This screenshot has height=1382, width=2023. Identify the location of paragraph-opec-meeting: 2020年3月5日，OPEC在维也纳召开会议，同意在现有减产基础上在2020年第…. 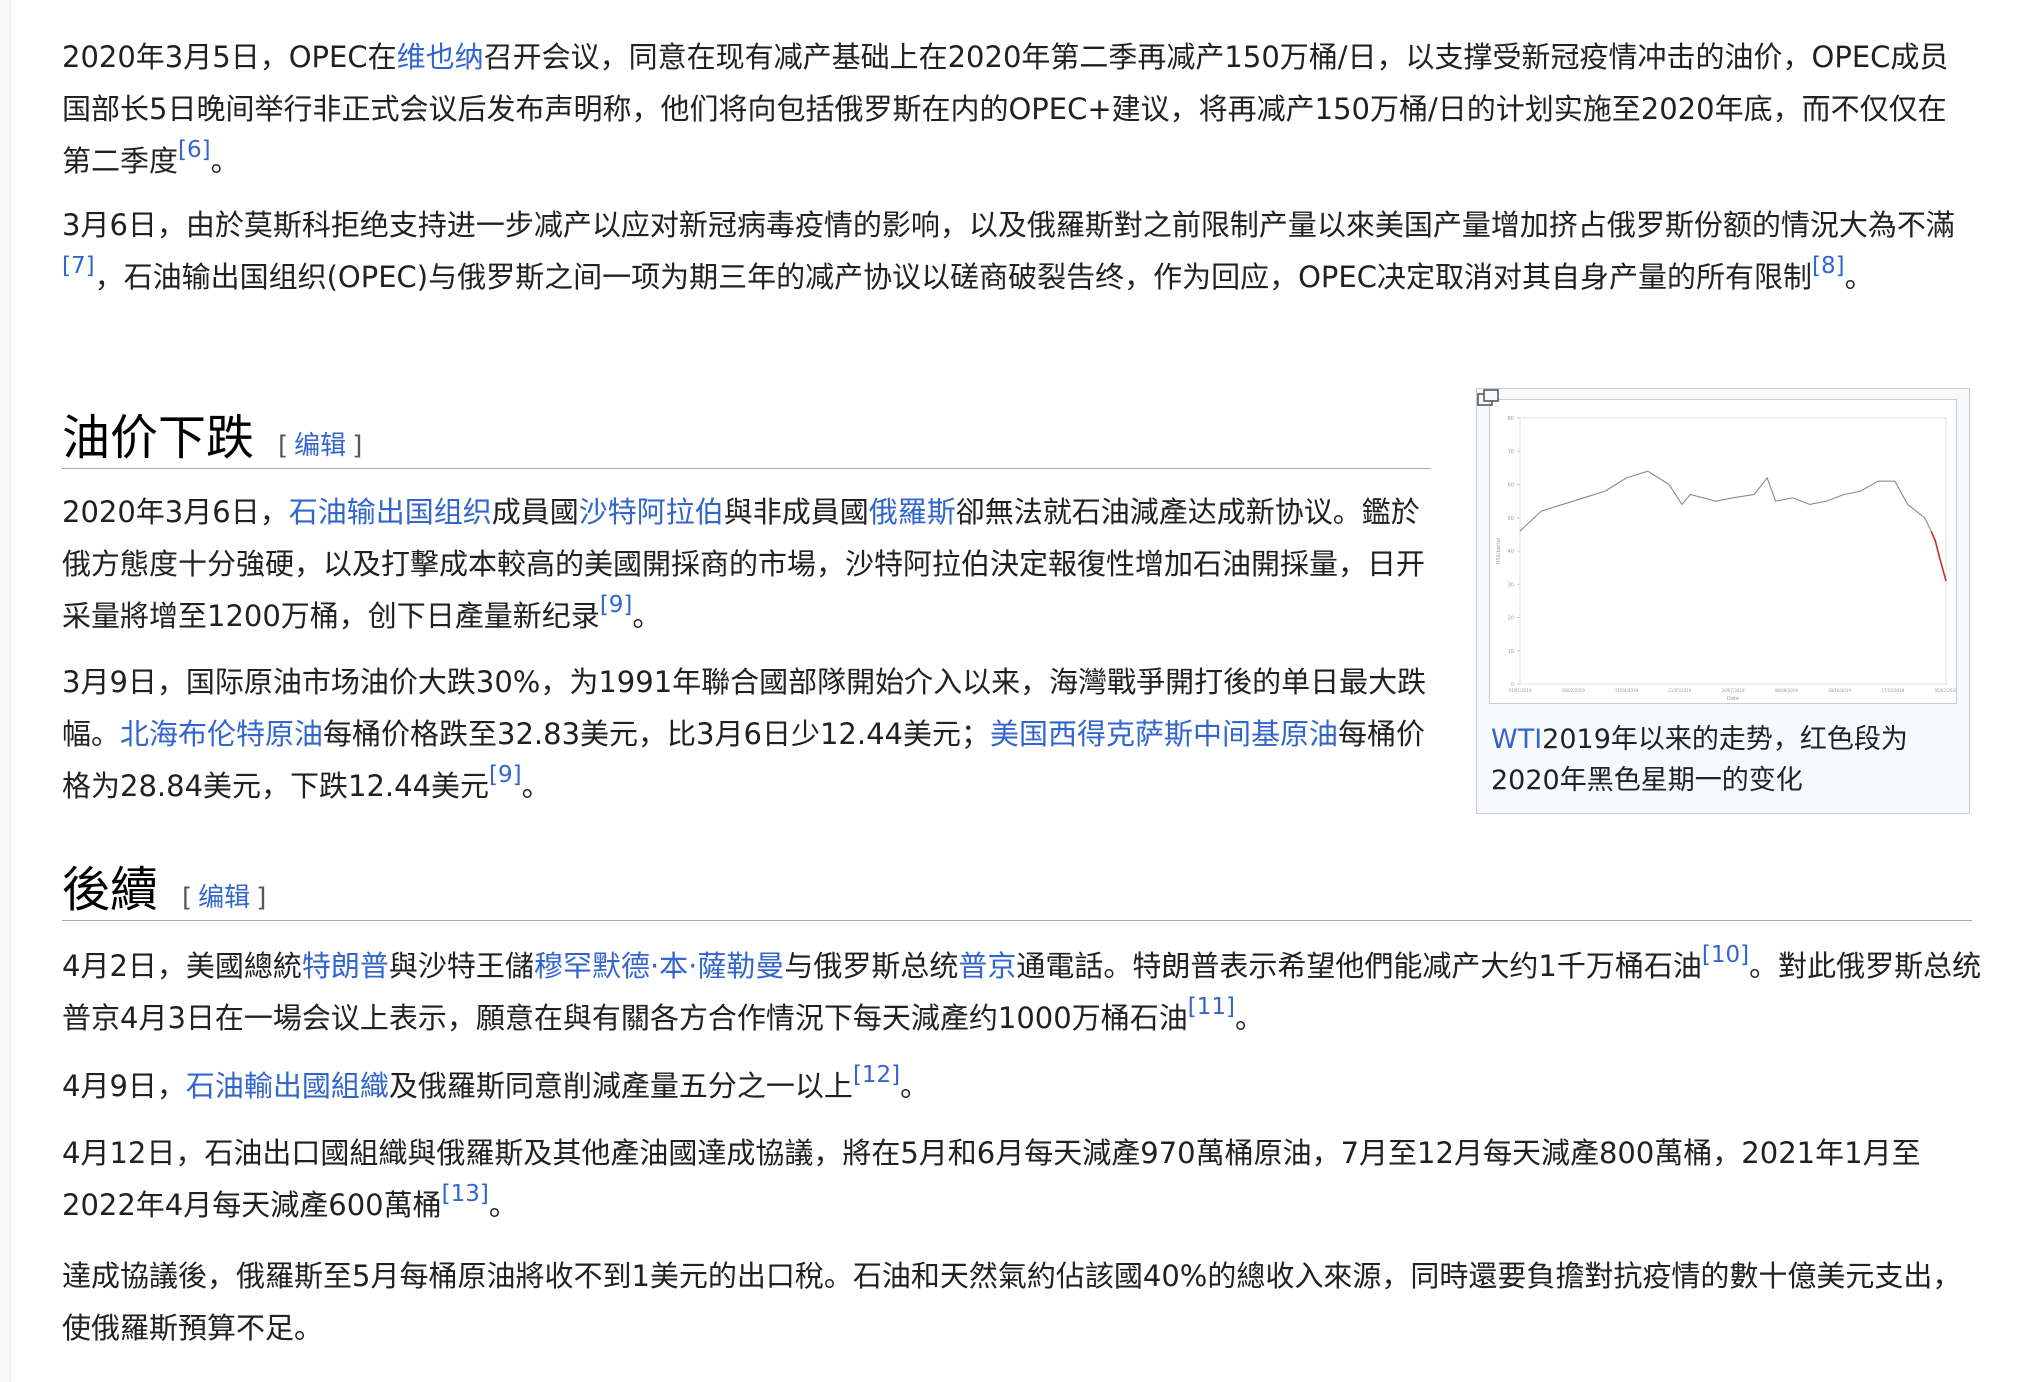
(1017, 109).